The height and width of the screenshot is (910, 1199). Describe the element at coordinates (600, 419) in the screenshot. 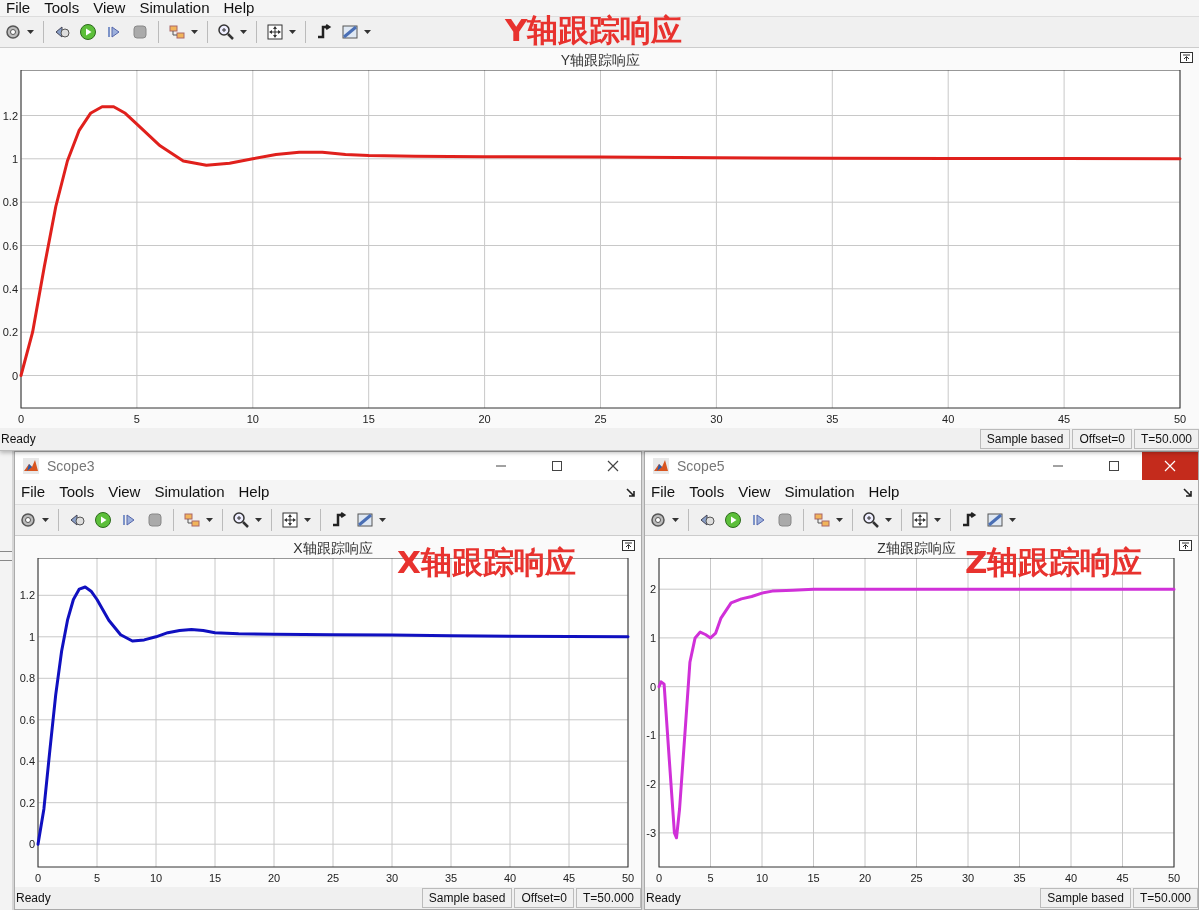

I see `tick-label: 25` at that location.